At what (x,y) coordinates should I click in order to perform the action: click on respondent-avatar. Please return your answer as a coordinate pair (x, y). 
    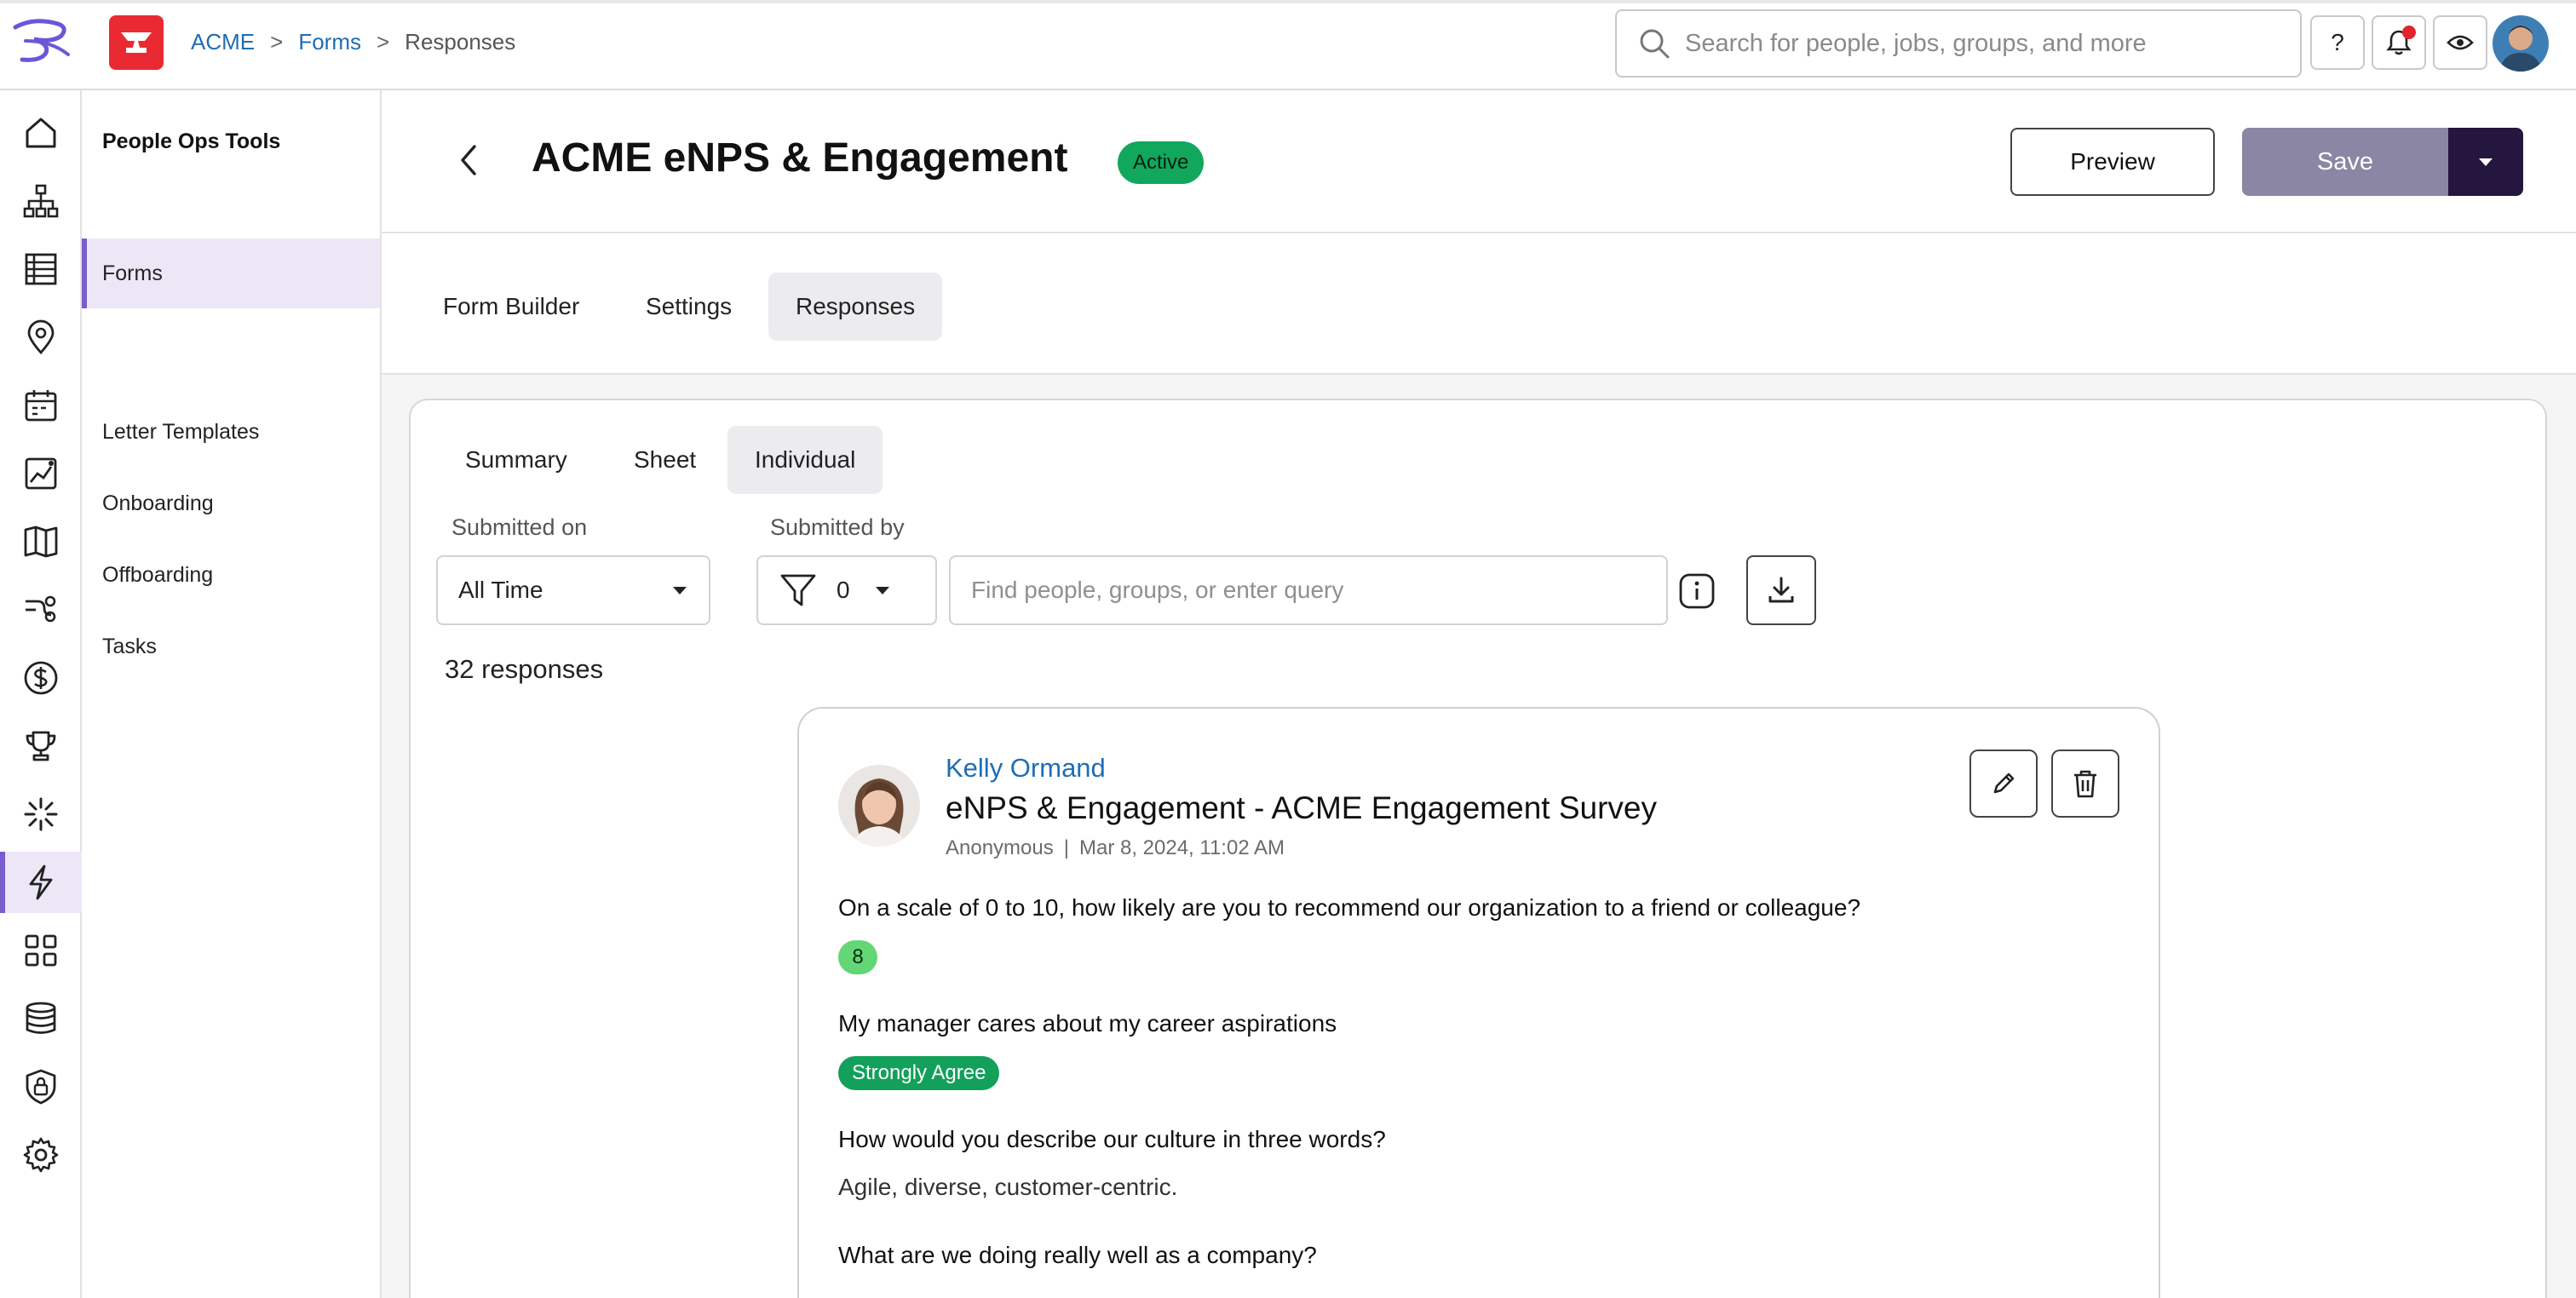
    Looking at the image, I should click on (879, 806).